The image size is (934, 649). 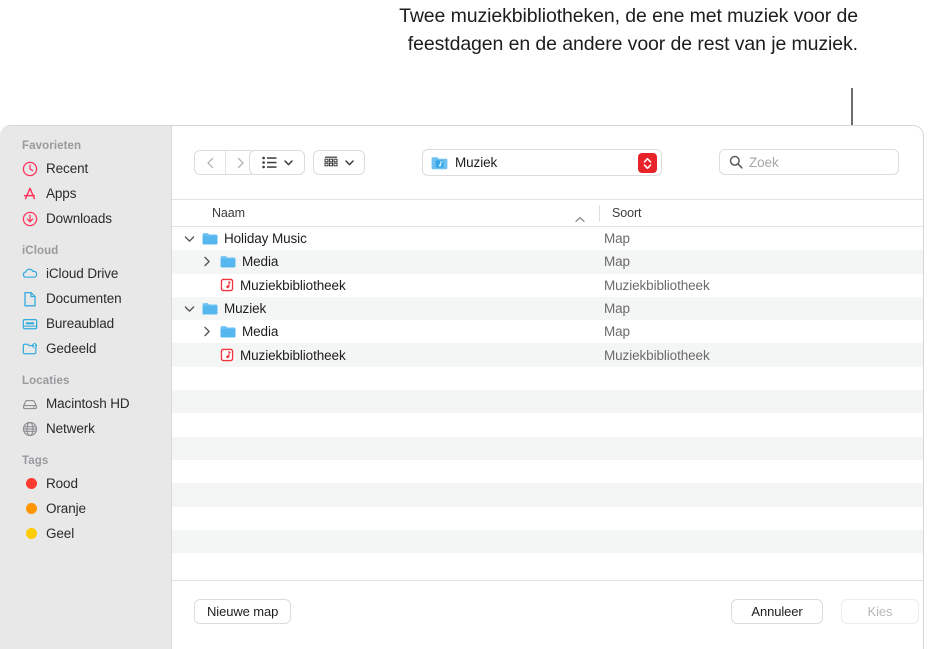 What do you see at coordinates (30, 324) in the screenshot?
I see `desktop-icon` at bounding box center [30, 324].